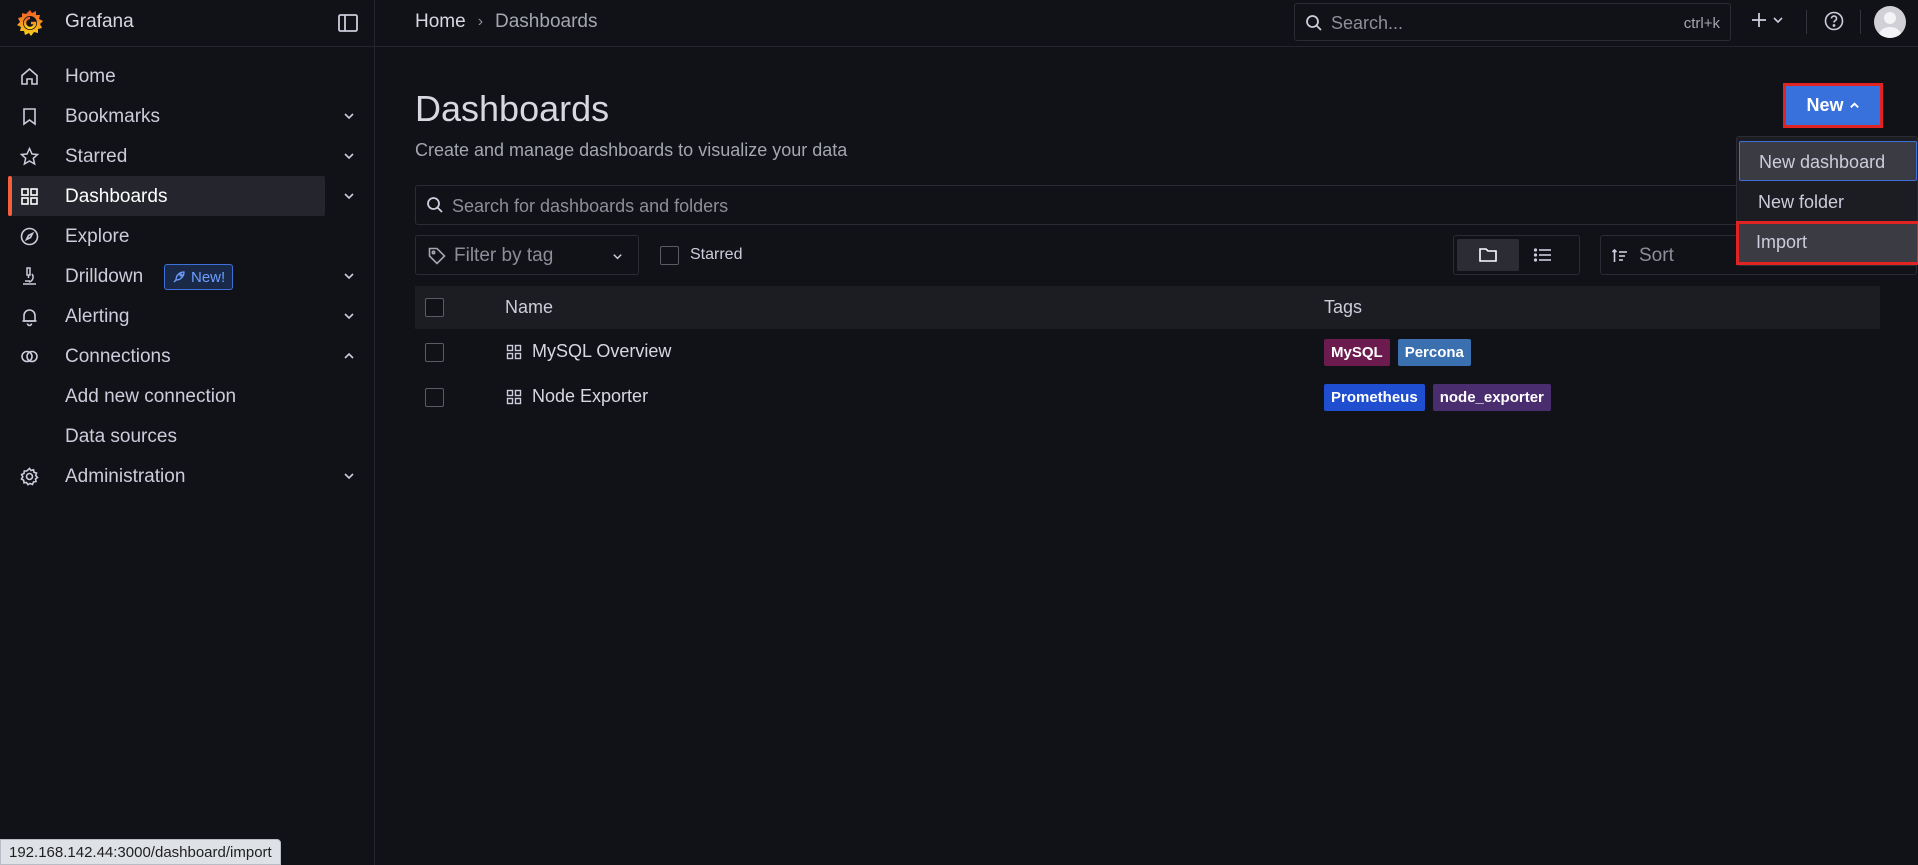 The image size is (1918, 865). What do you see at coordinates (99, 21) in the screenshot?
I see `app-name: Grafana` at bounding box center [99, 21].